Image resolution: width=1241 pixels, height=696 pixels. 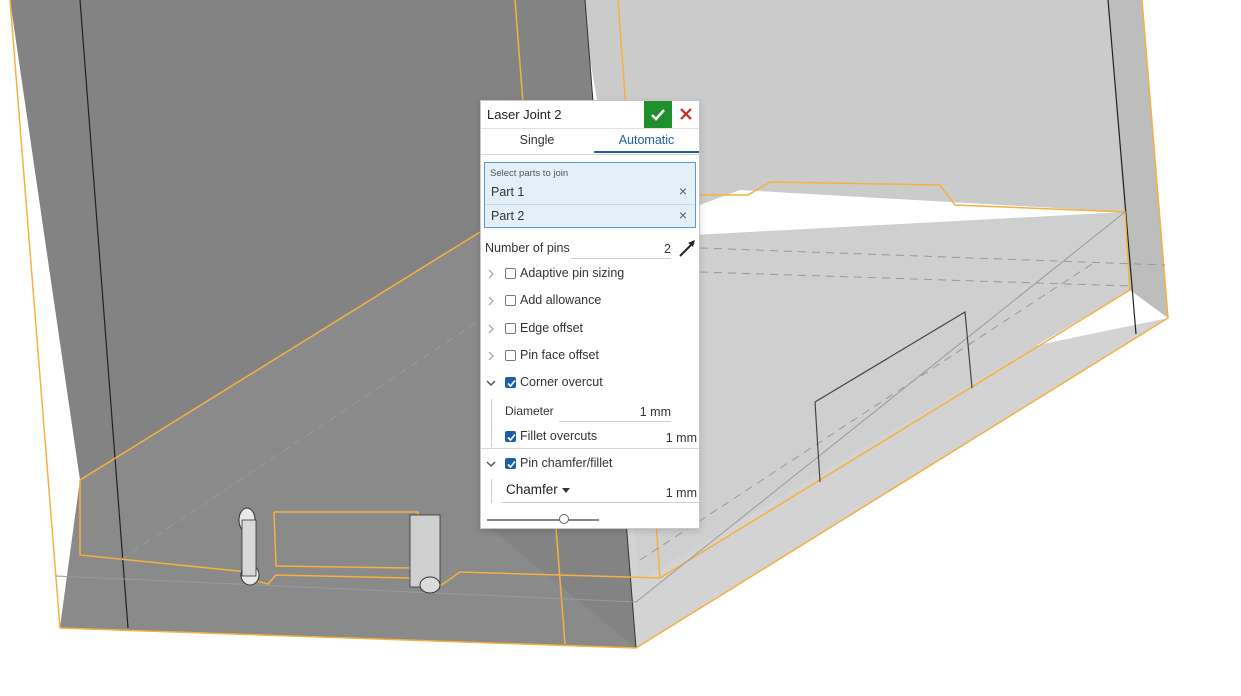 I want to click on option-label: Pin face offset, so click(x=559, y=355).